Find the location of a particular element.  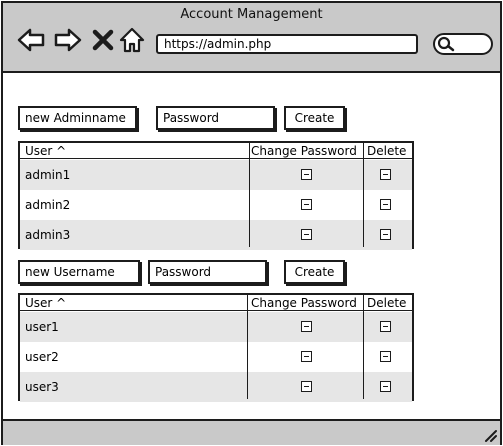

home-icon is located at coordinates (132, 40).